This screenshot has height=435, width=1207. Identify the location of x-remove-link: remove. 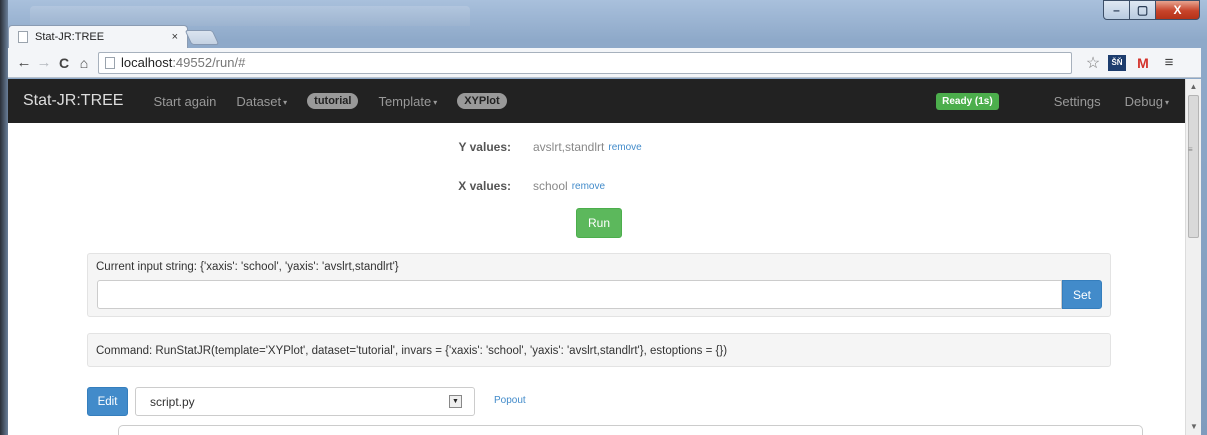
(588, 186).